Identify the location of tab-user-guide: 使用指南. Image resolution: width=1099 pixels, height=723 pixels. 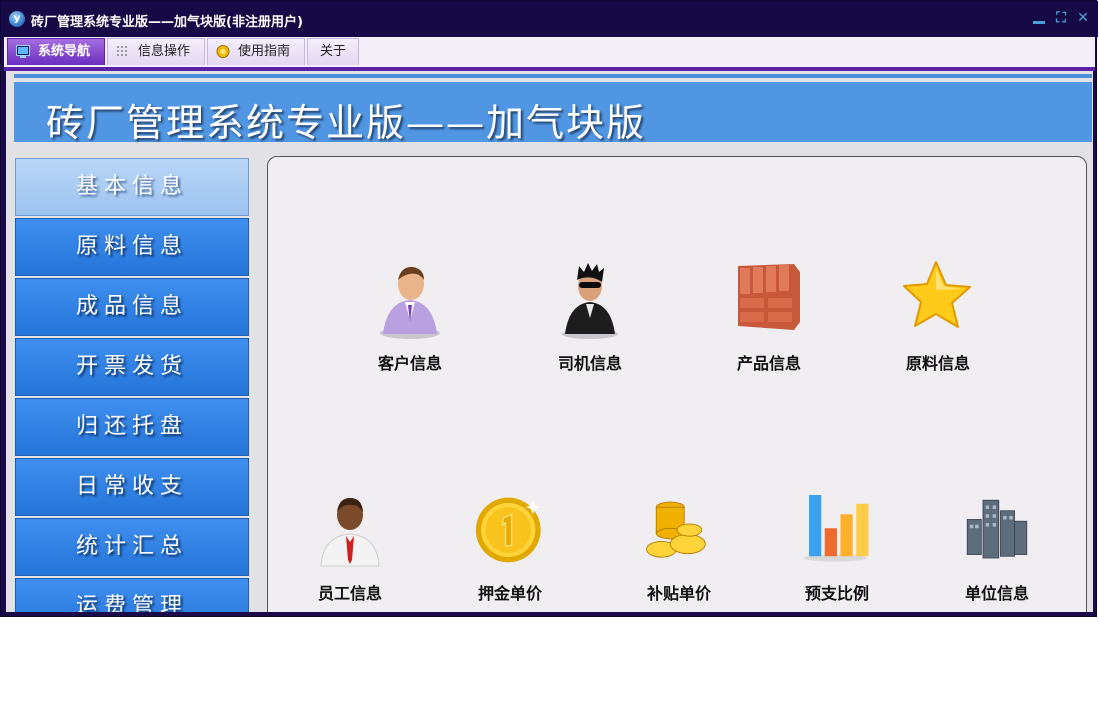
(256, 51).